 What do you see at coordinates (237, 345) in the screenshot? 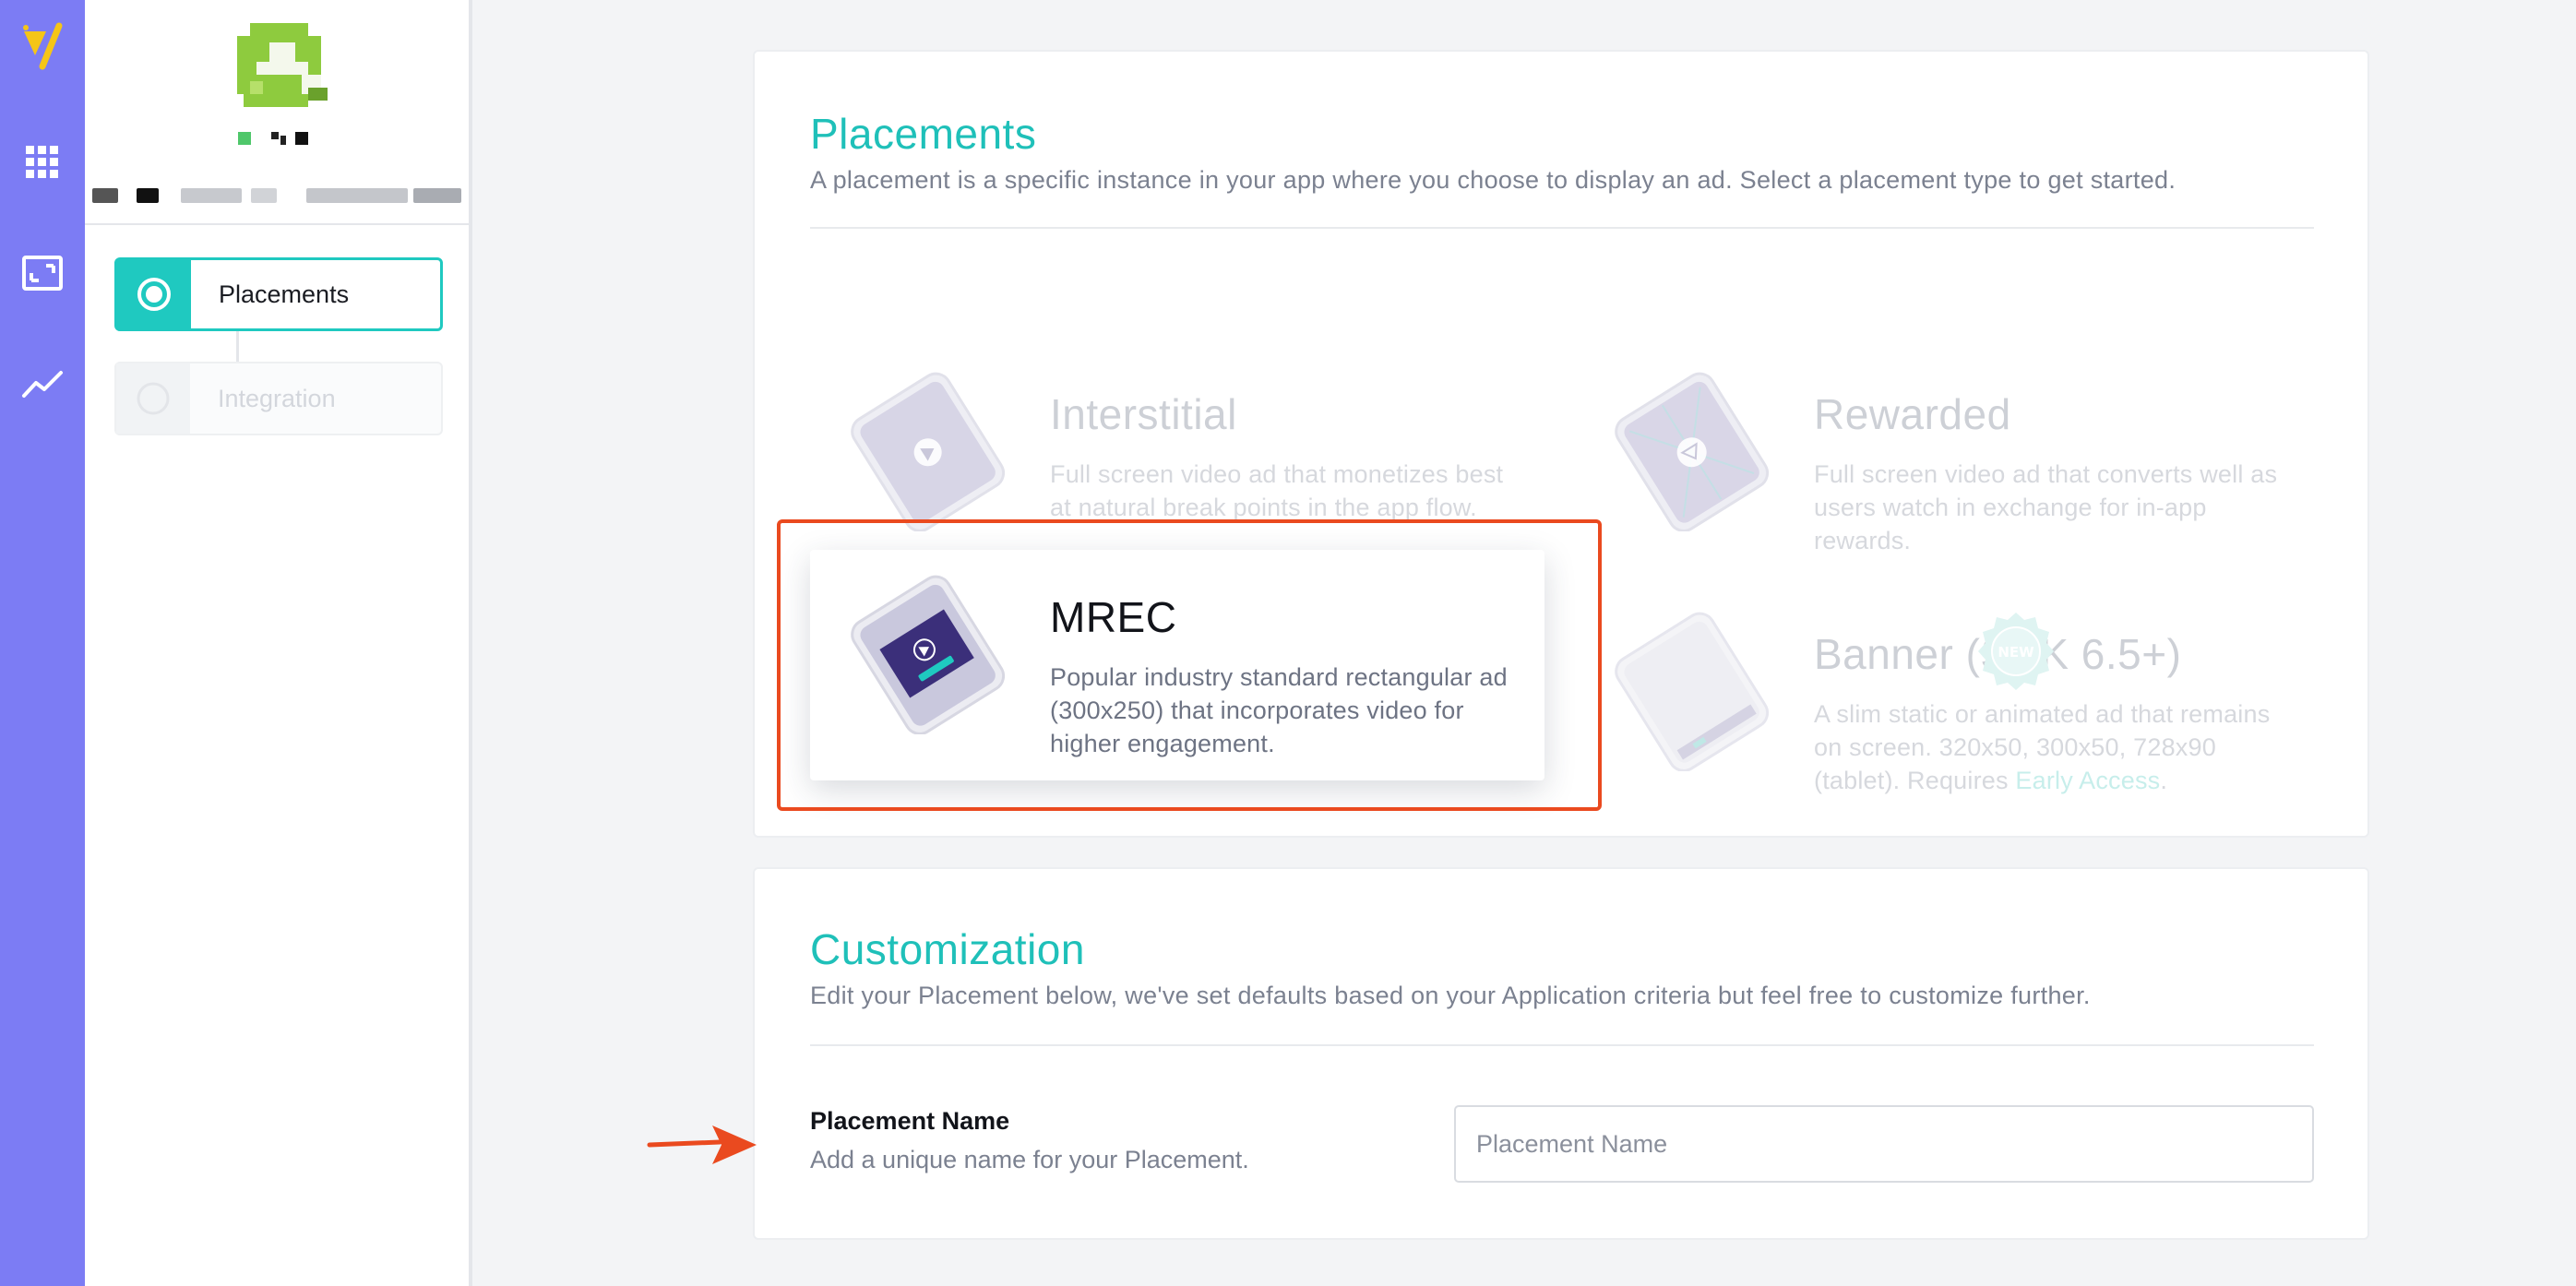
I see `step-connector` at bounding box center [237, 345].